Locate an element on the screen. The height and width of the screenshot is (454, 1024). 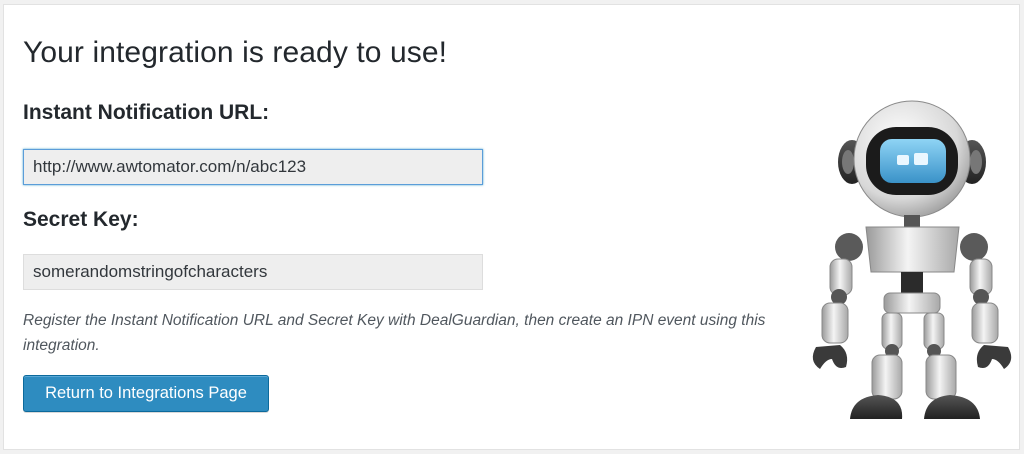
secret-key-label: Secret Key: is located at coordinates (81, 219).